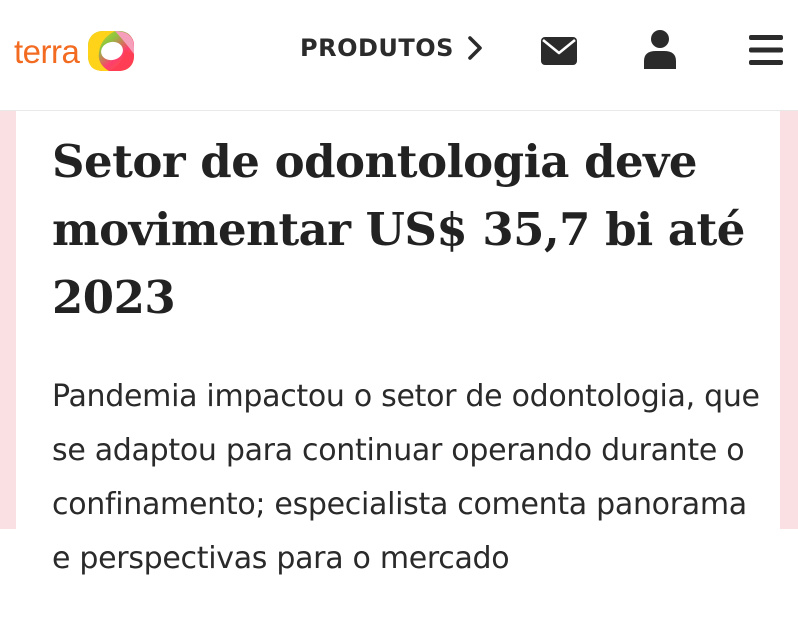 Image resolution: width=798 pixels, height=637 pixels. Describe the element at coordinates (789, 320) in the screenshot. I see `accent-stripe-right` at that location.